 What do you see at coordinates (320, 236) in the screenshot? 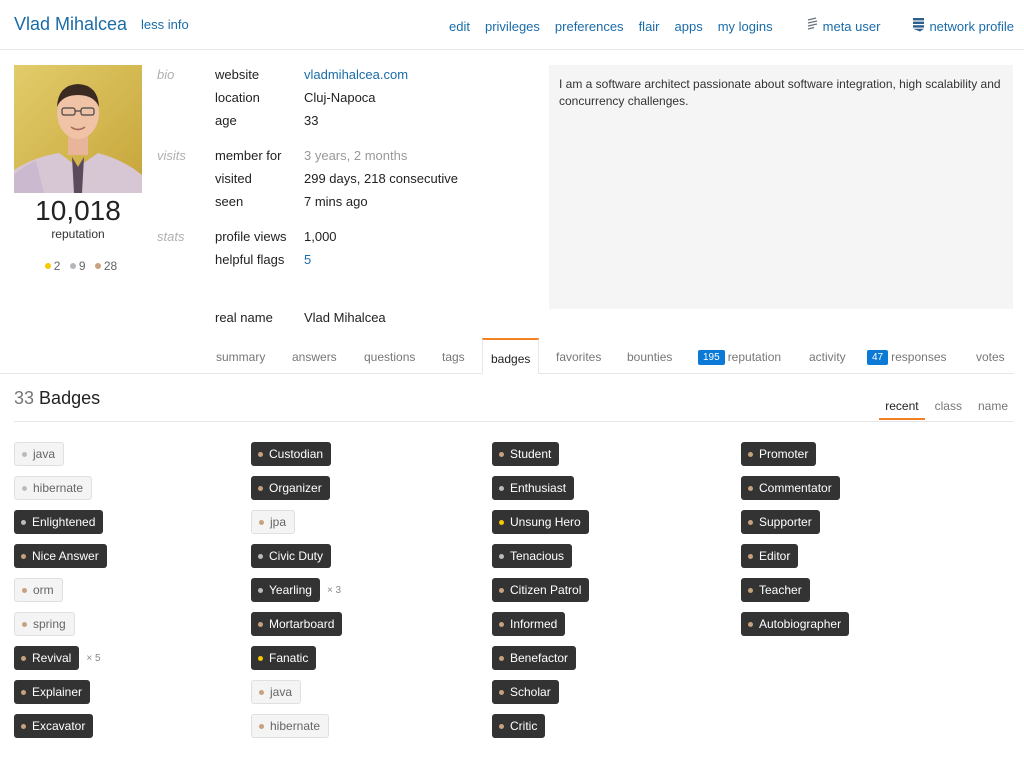
I see `profile-views-value: 1,000` at bounding box center [320, 236].